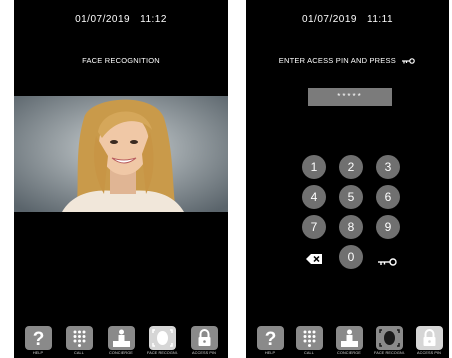 This screenshot has height=358, width=452. I want to click on key-3: 3, so click(388, 167).